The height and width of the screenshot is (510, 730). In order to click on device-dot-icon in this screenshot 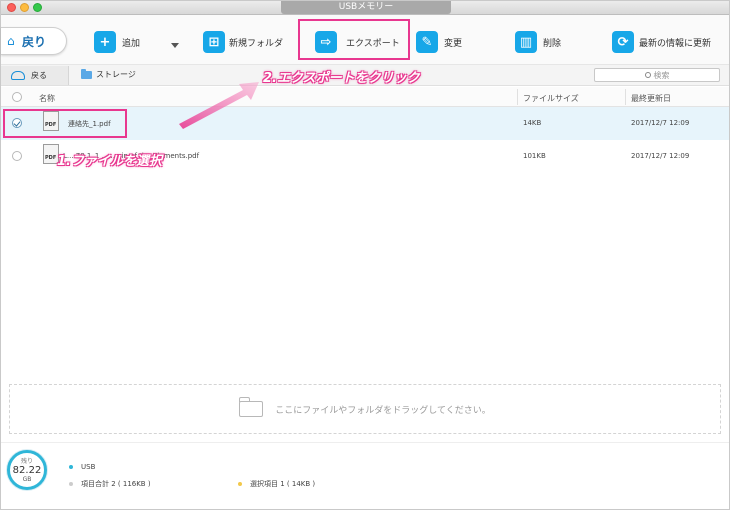, I will do `click(71, 467)`.